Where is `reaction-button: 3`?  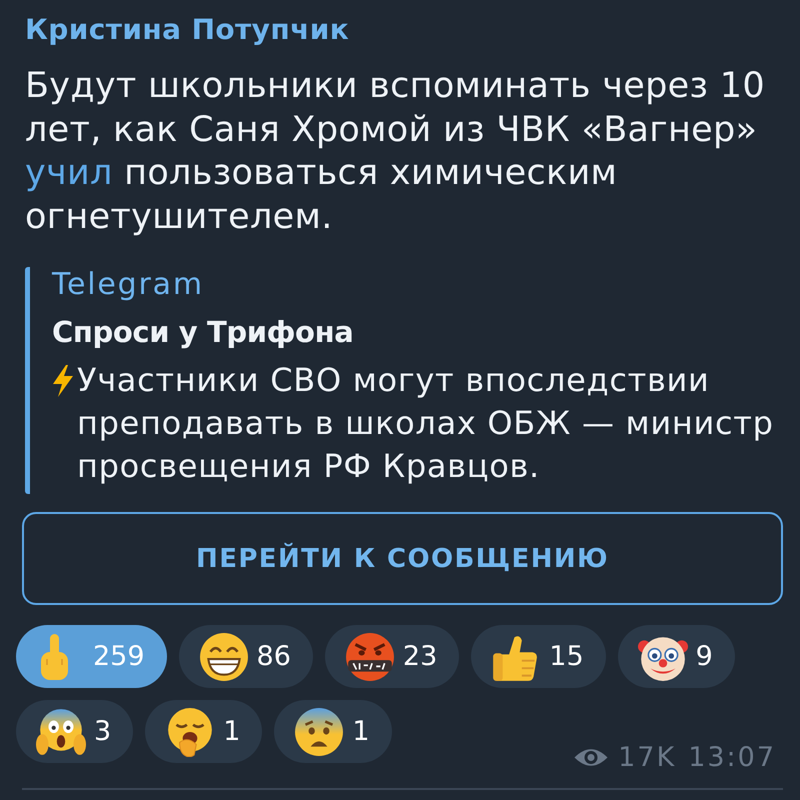 reaction-button: 3 is located at coordinates (75, 731).